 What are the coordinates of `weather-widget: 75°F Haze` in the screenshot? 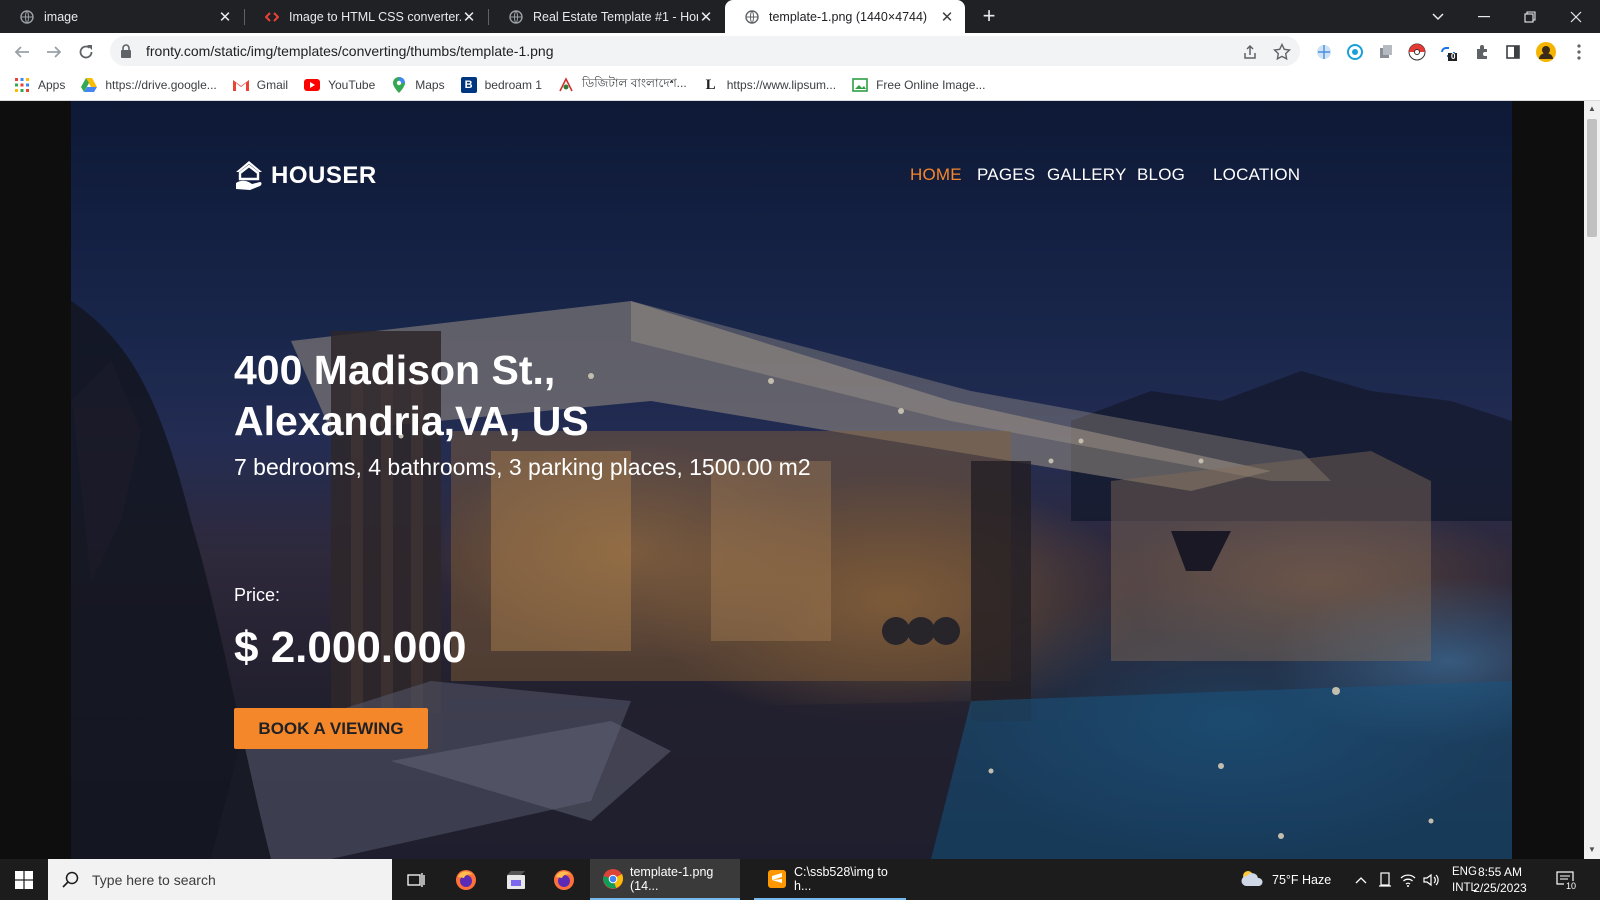 It's located at (1284, 879).